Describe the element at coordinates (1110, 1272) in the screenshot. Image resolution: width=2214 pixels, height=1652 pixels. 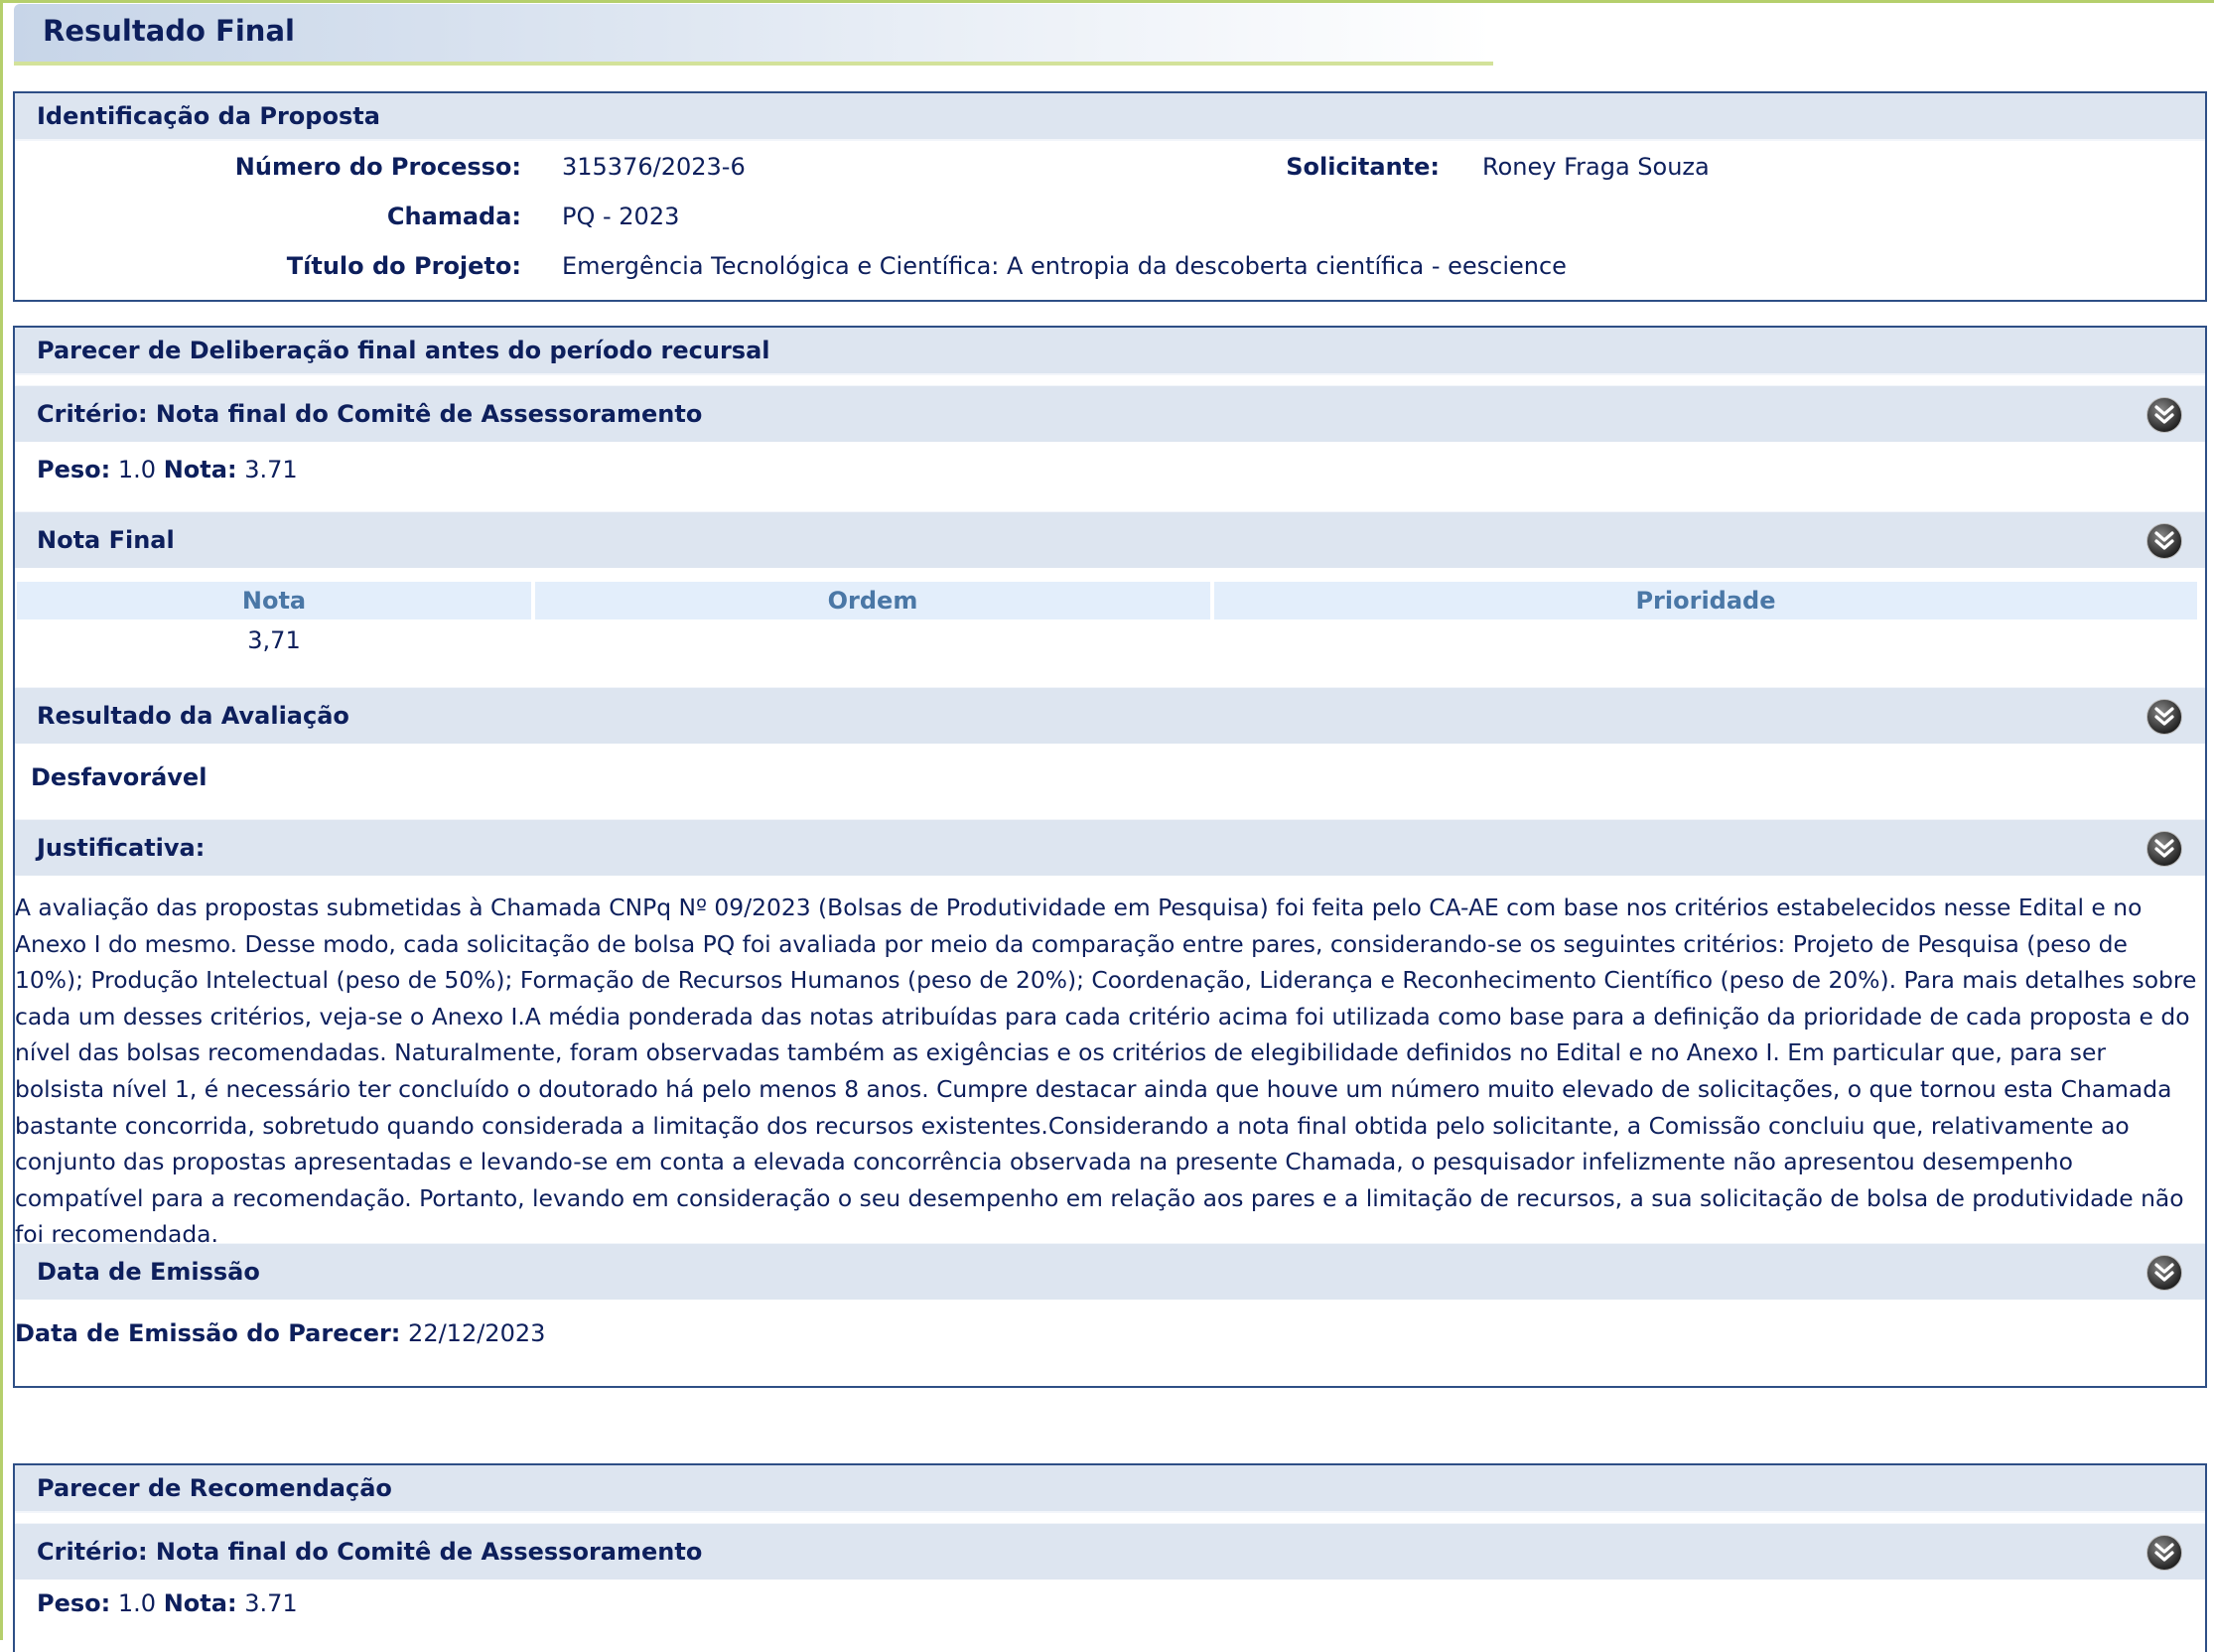
I see `data-emissao-section-header: Data de Emissão` at that location.